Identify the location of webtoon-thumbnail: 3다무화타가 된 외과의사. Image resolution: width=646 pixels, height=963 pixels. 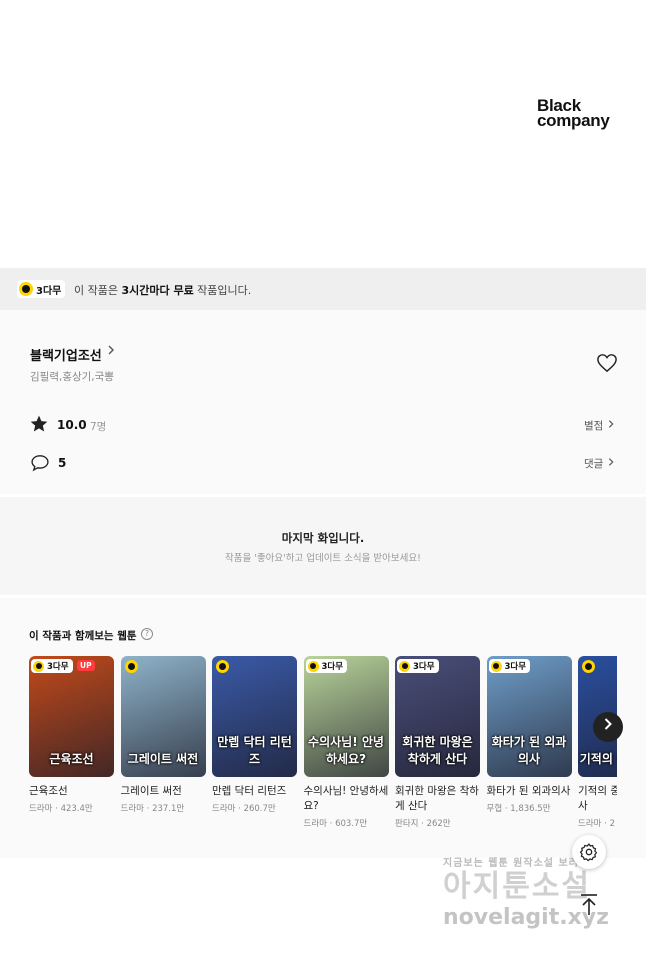
(529, 716).